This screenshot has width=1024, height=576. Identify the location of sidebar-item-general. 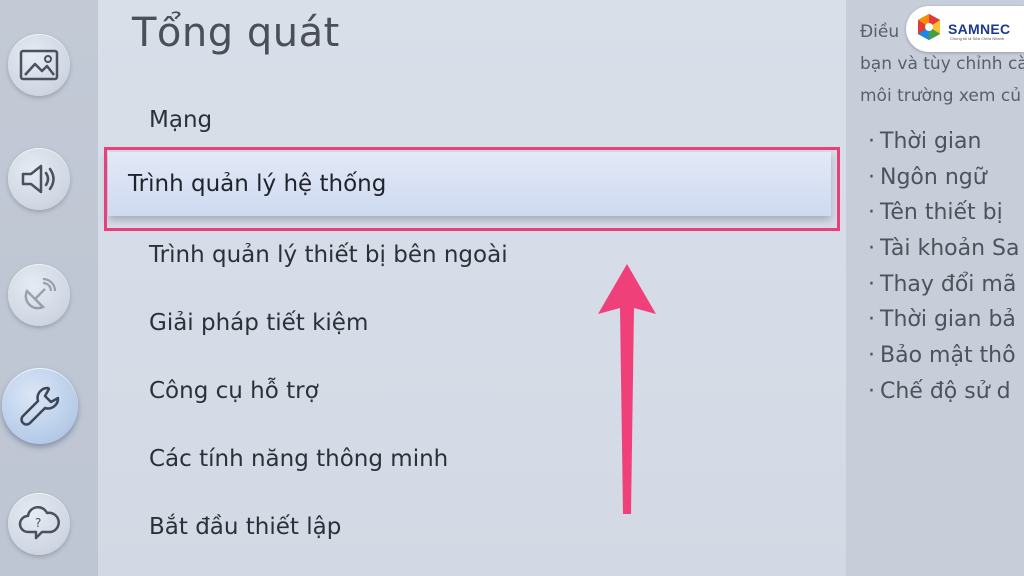
(40, 406).